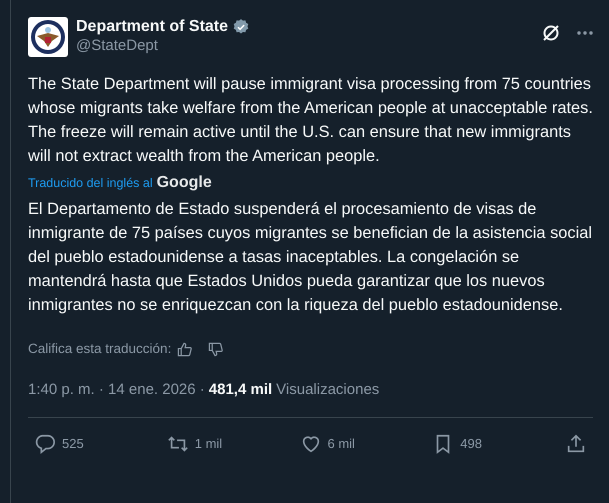 This screenshot has width=609, height=503. Describe the element at coordinates (585, 33) in the screenshot. I see `more-icon` at that location.